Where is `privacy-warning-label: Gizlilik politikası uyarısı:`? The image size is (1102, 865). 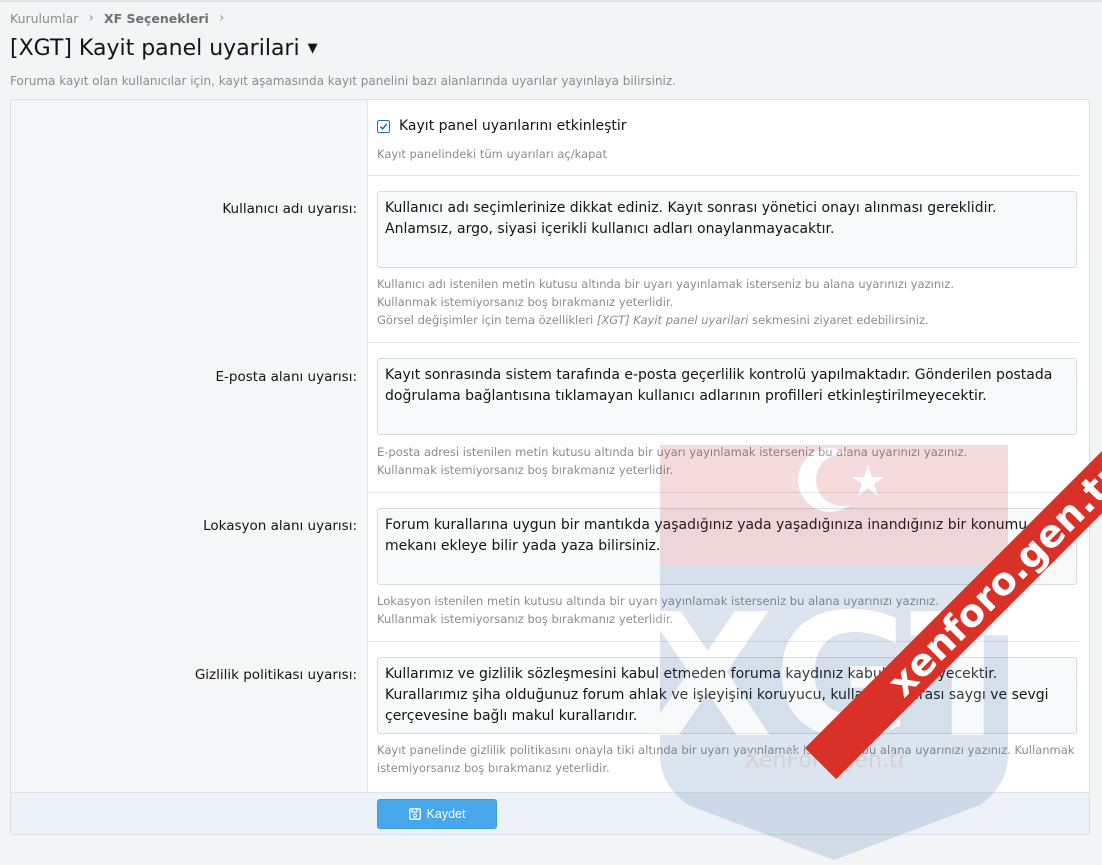 privacy-warning-label: Gizlilik politikası uyarısı: is located at coordinates (275, 675).